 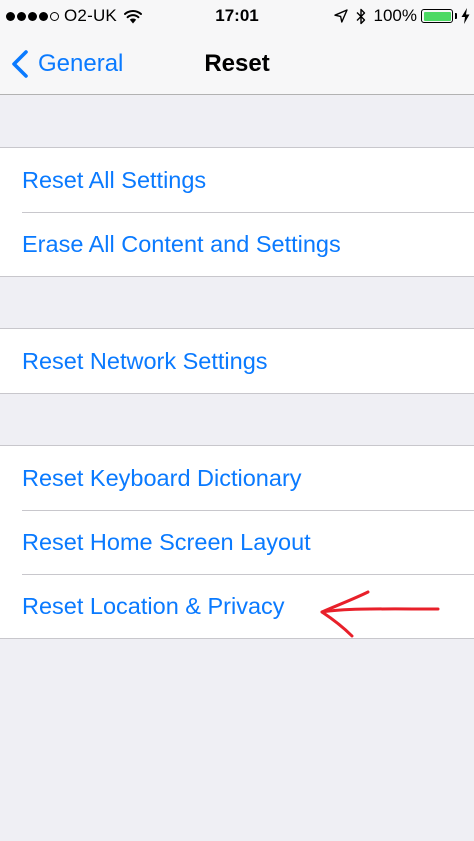 What do you see at coordinates (360, 16) in the screenshot?
I see `bluetooth-icon` at bounding box center [360, 16].